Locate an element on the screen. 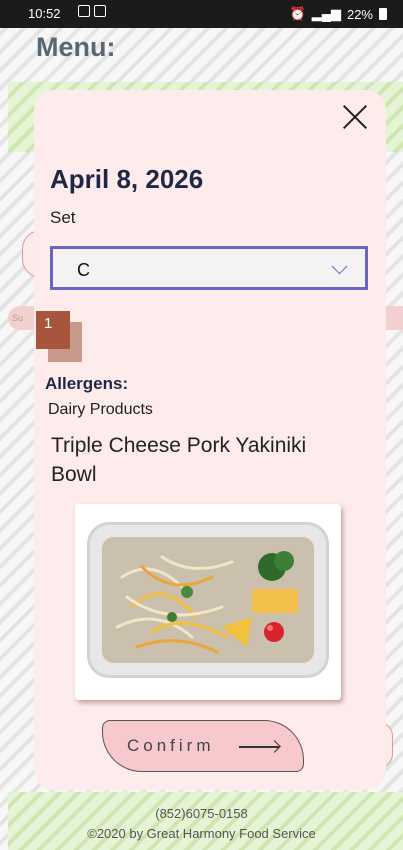 Image resolution: width=403 pixels, height=850 pixels. set-selected-value: C is located at coordinates (83, 270).